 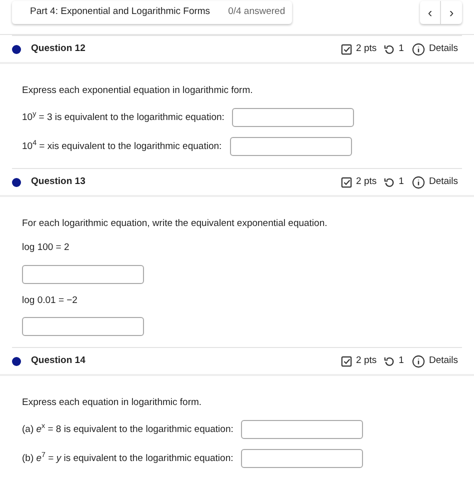 What do you see at coordinates (58, 361) in the screenshot?
I see `question-title: Question 14` at bounding box center [58, 361].